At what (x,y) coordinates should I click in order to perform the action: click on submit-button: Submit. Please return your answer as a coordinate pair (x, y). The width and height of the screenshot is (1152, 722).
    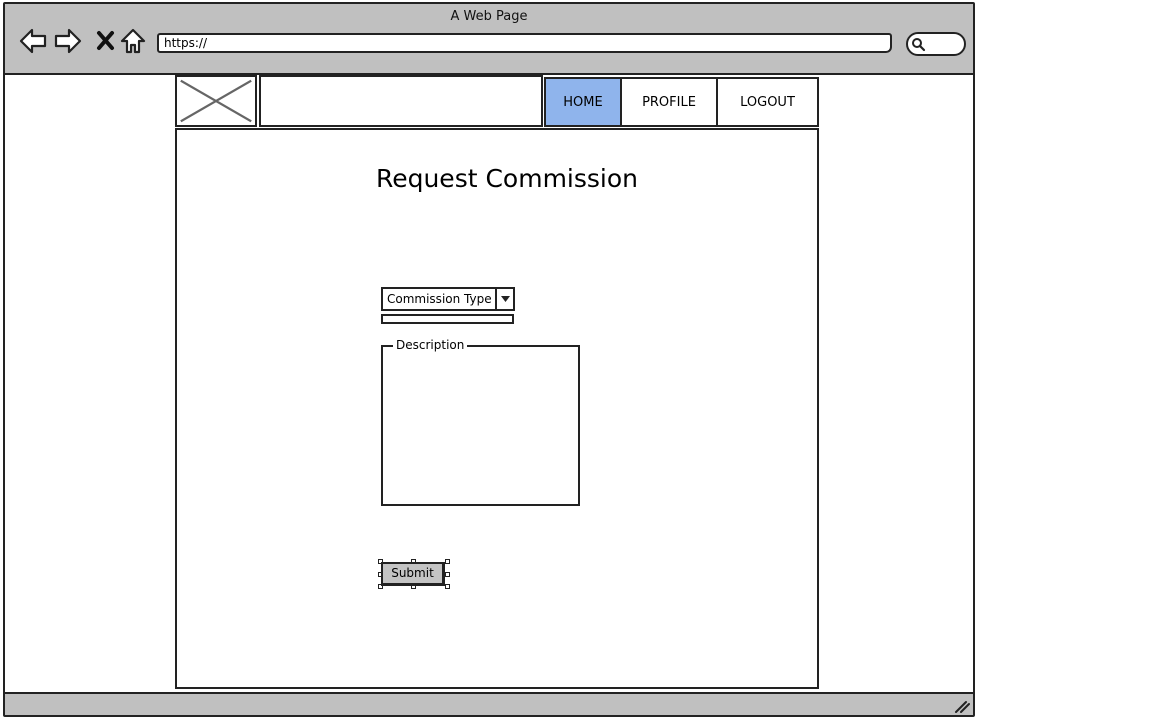
    Looking at the image, I should click on (413, 574).